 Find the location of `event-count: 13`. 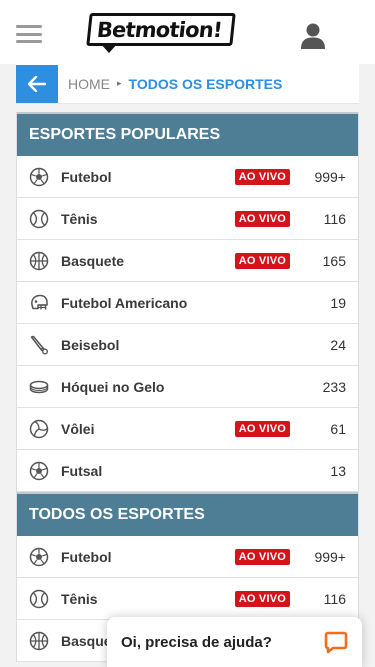

event-count: 13 is located at coordinates (338, 470).